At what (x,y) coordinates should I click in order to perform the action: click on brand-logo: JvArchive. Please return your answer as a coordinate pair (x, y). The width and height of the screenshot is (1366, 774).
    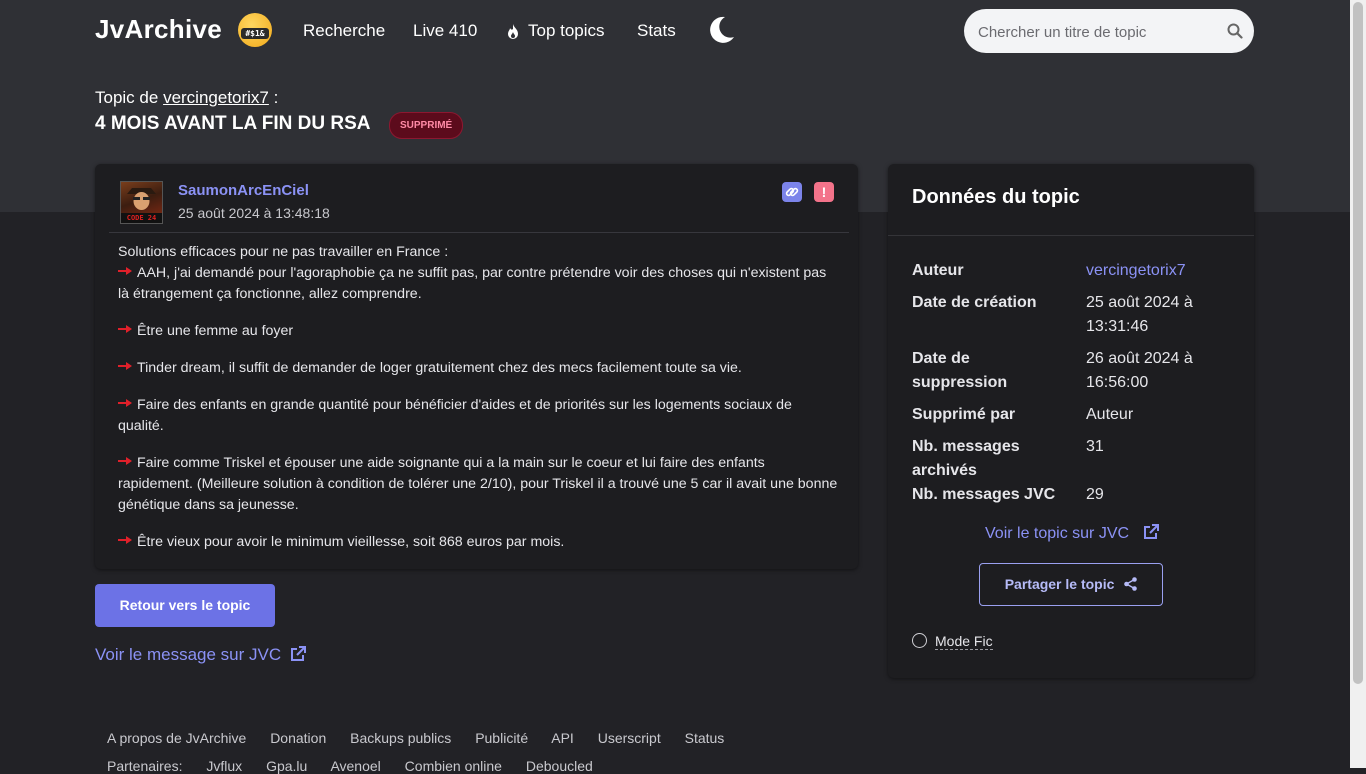
    Looking at the image, I should click on (158, 29).